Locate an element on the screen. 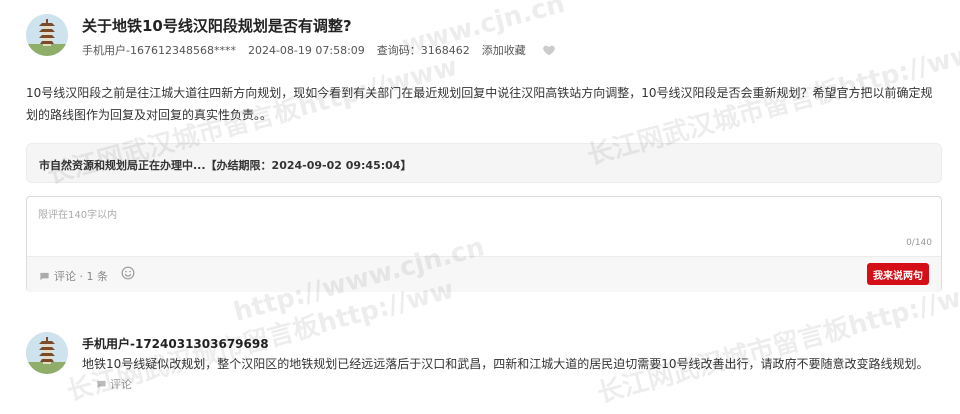 The width and height of the screenshot is (960, 414). reply-comment-label: 评论 is located at coordinates (121, 384).